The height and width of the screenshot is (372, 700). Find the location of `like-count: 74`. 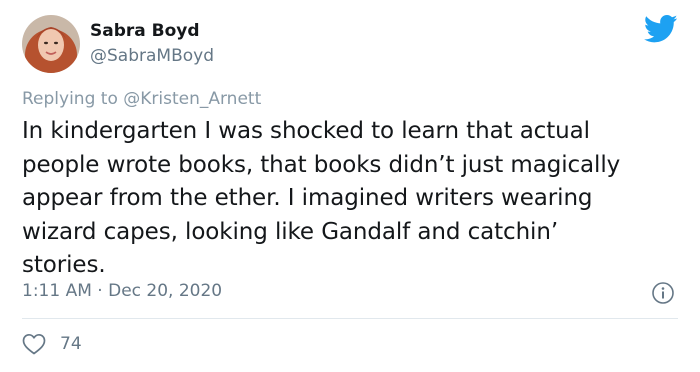

like-count: 74 is located at coordinates (71, 344).